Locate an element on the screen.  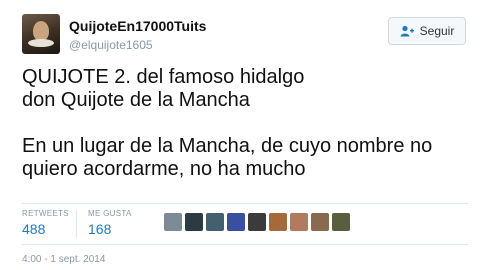
divider-bottom is located at coordinates (245, 244).